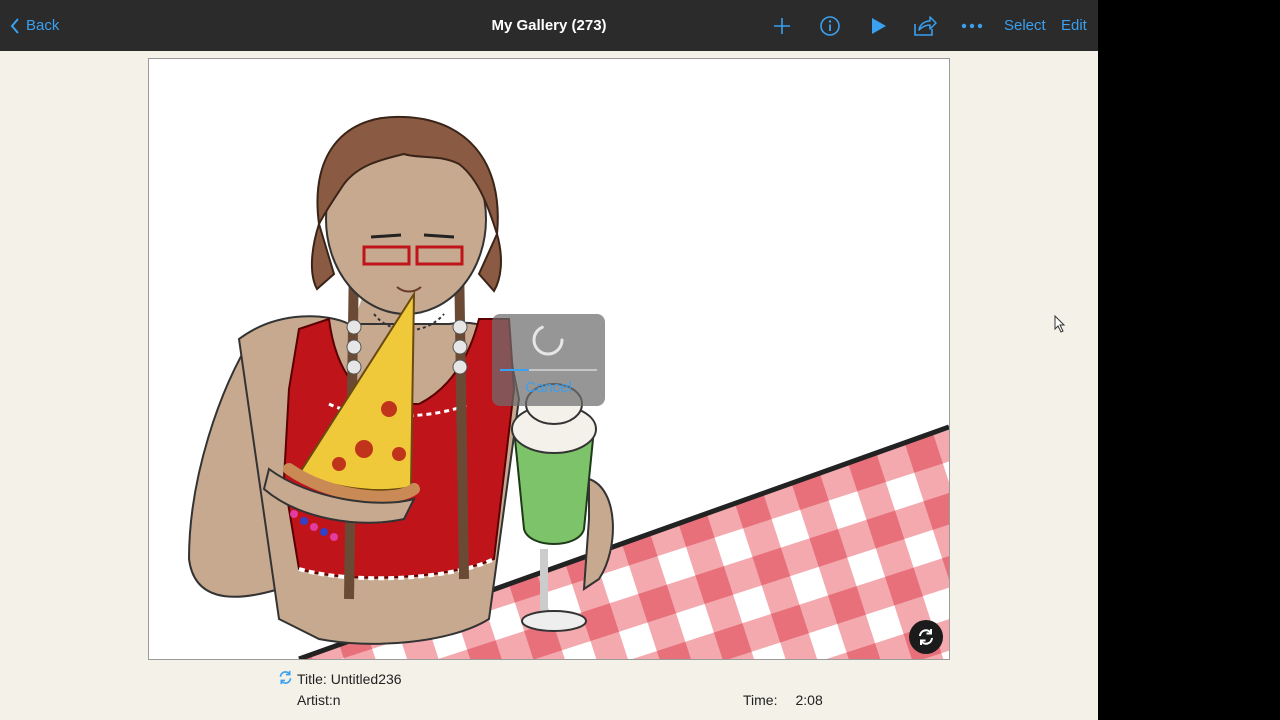 Image resolution: width=1280 pixels, height=720 pixels. Describe the element at coordinates (558, 692) in the screenshot. I see `artwork-metadata: Title: Untitled236 Artist:n Time: 2:08` at that location.